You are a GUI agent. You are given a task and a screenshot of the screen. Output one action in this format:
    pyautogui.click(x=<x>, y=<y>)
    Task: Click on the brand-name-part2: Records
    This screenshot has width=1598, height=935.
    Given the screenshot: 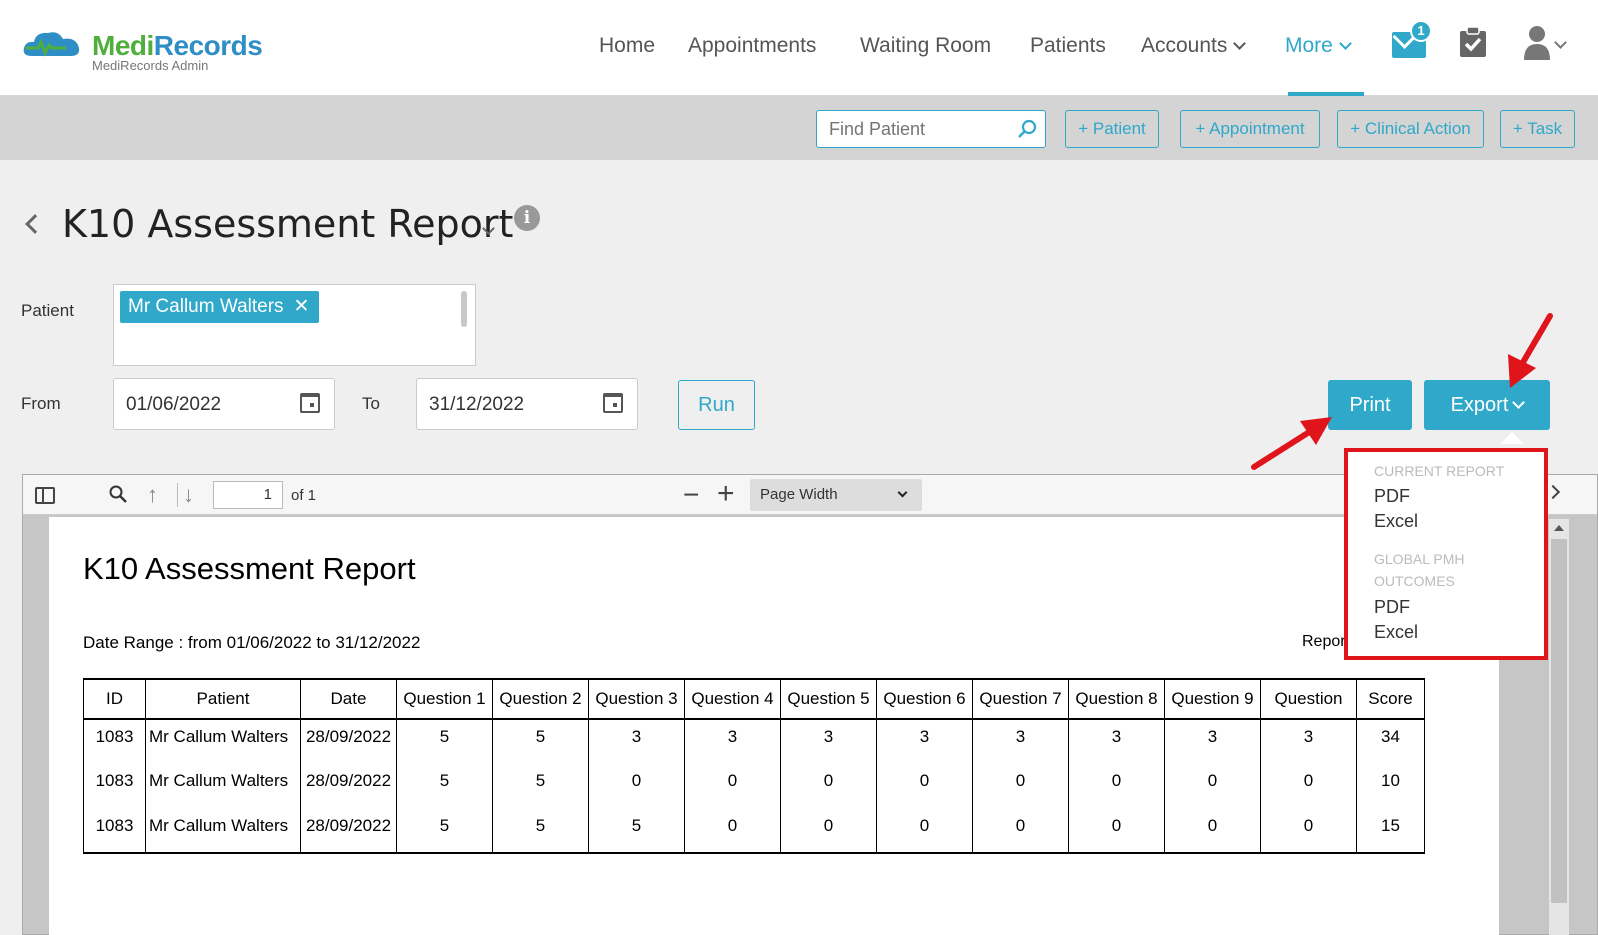 What is the action you would take?
    pyautogui.click(x=208, y=45)
    